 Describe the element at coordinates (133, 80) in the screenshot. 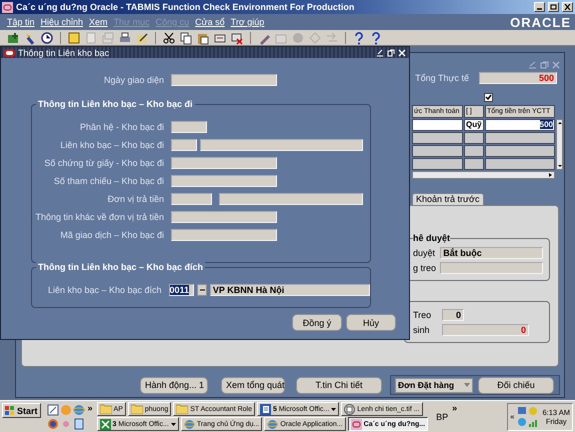

I see `field-label: Ngày giao diện` at that location.